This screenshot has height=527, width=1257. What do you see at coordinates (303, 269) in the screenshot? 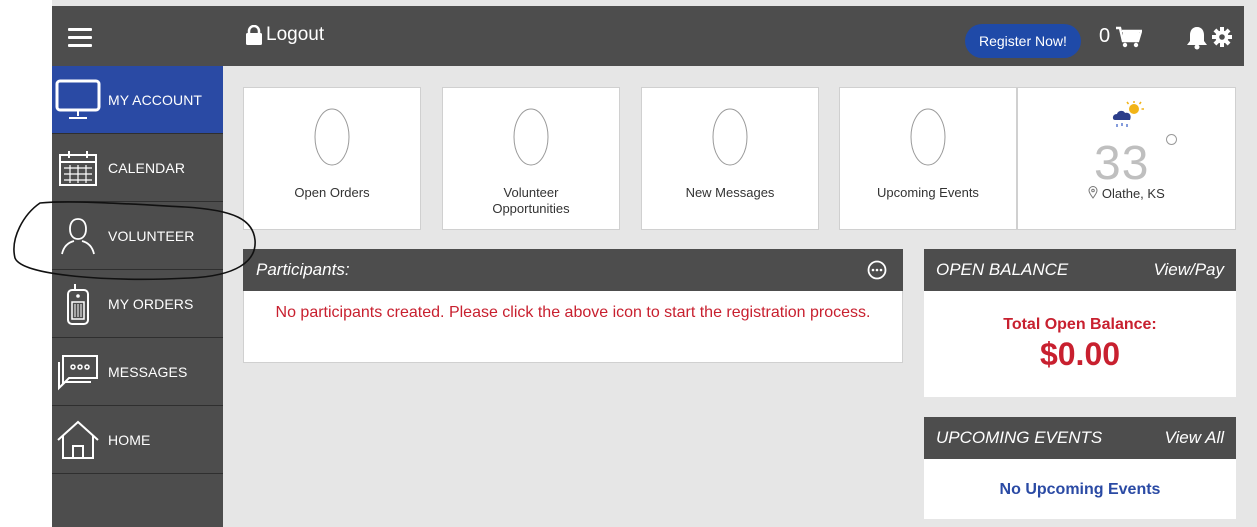
I see `participants-title: Participants:` at bounding box center [303, 269].